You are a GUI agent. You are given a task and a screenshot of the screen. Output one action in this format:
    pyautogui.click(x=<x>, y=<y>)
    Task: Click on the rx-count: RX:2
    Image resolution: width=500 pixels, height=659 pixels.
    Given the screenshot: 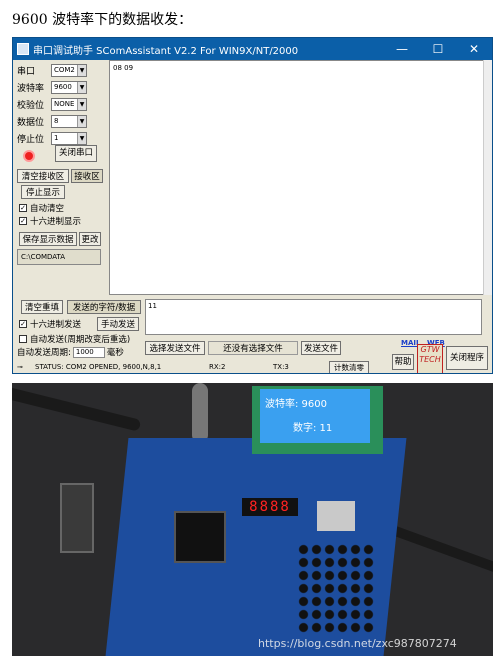 What is the action you would take?
    pyautogui.click(x=217, y=367)
    